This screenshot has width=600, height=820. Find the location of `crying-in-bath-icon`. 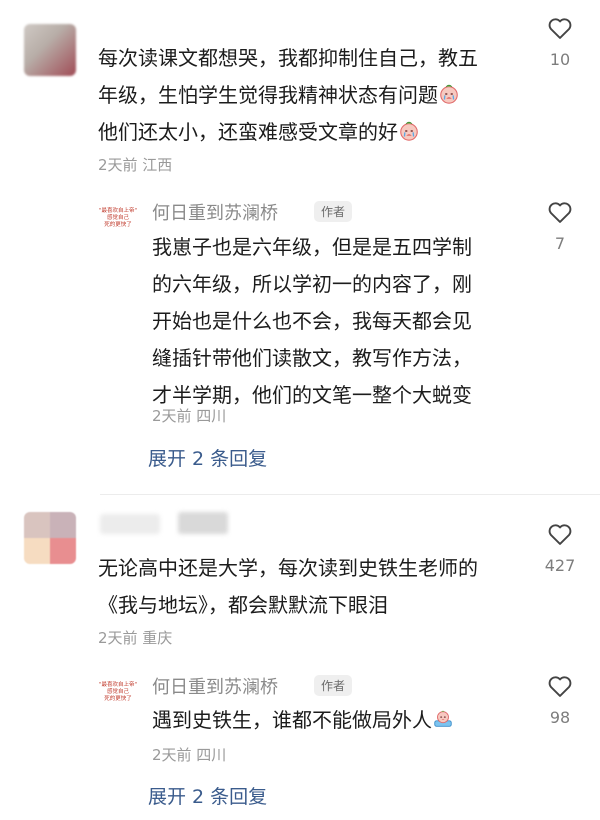

crying-in-bath-icon is located at coordinates (443, 718).